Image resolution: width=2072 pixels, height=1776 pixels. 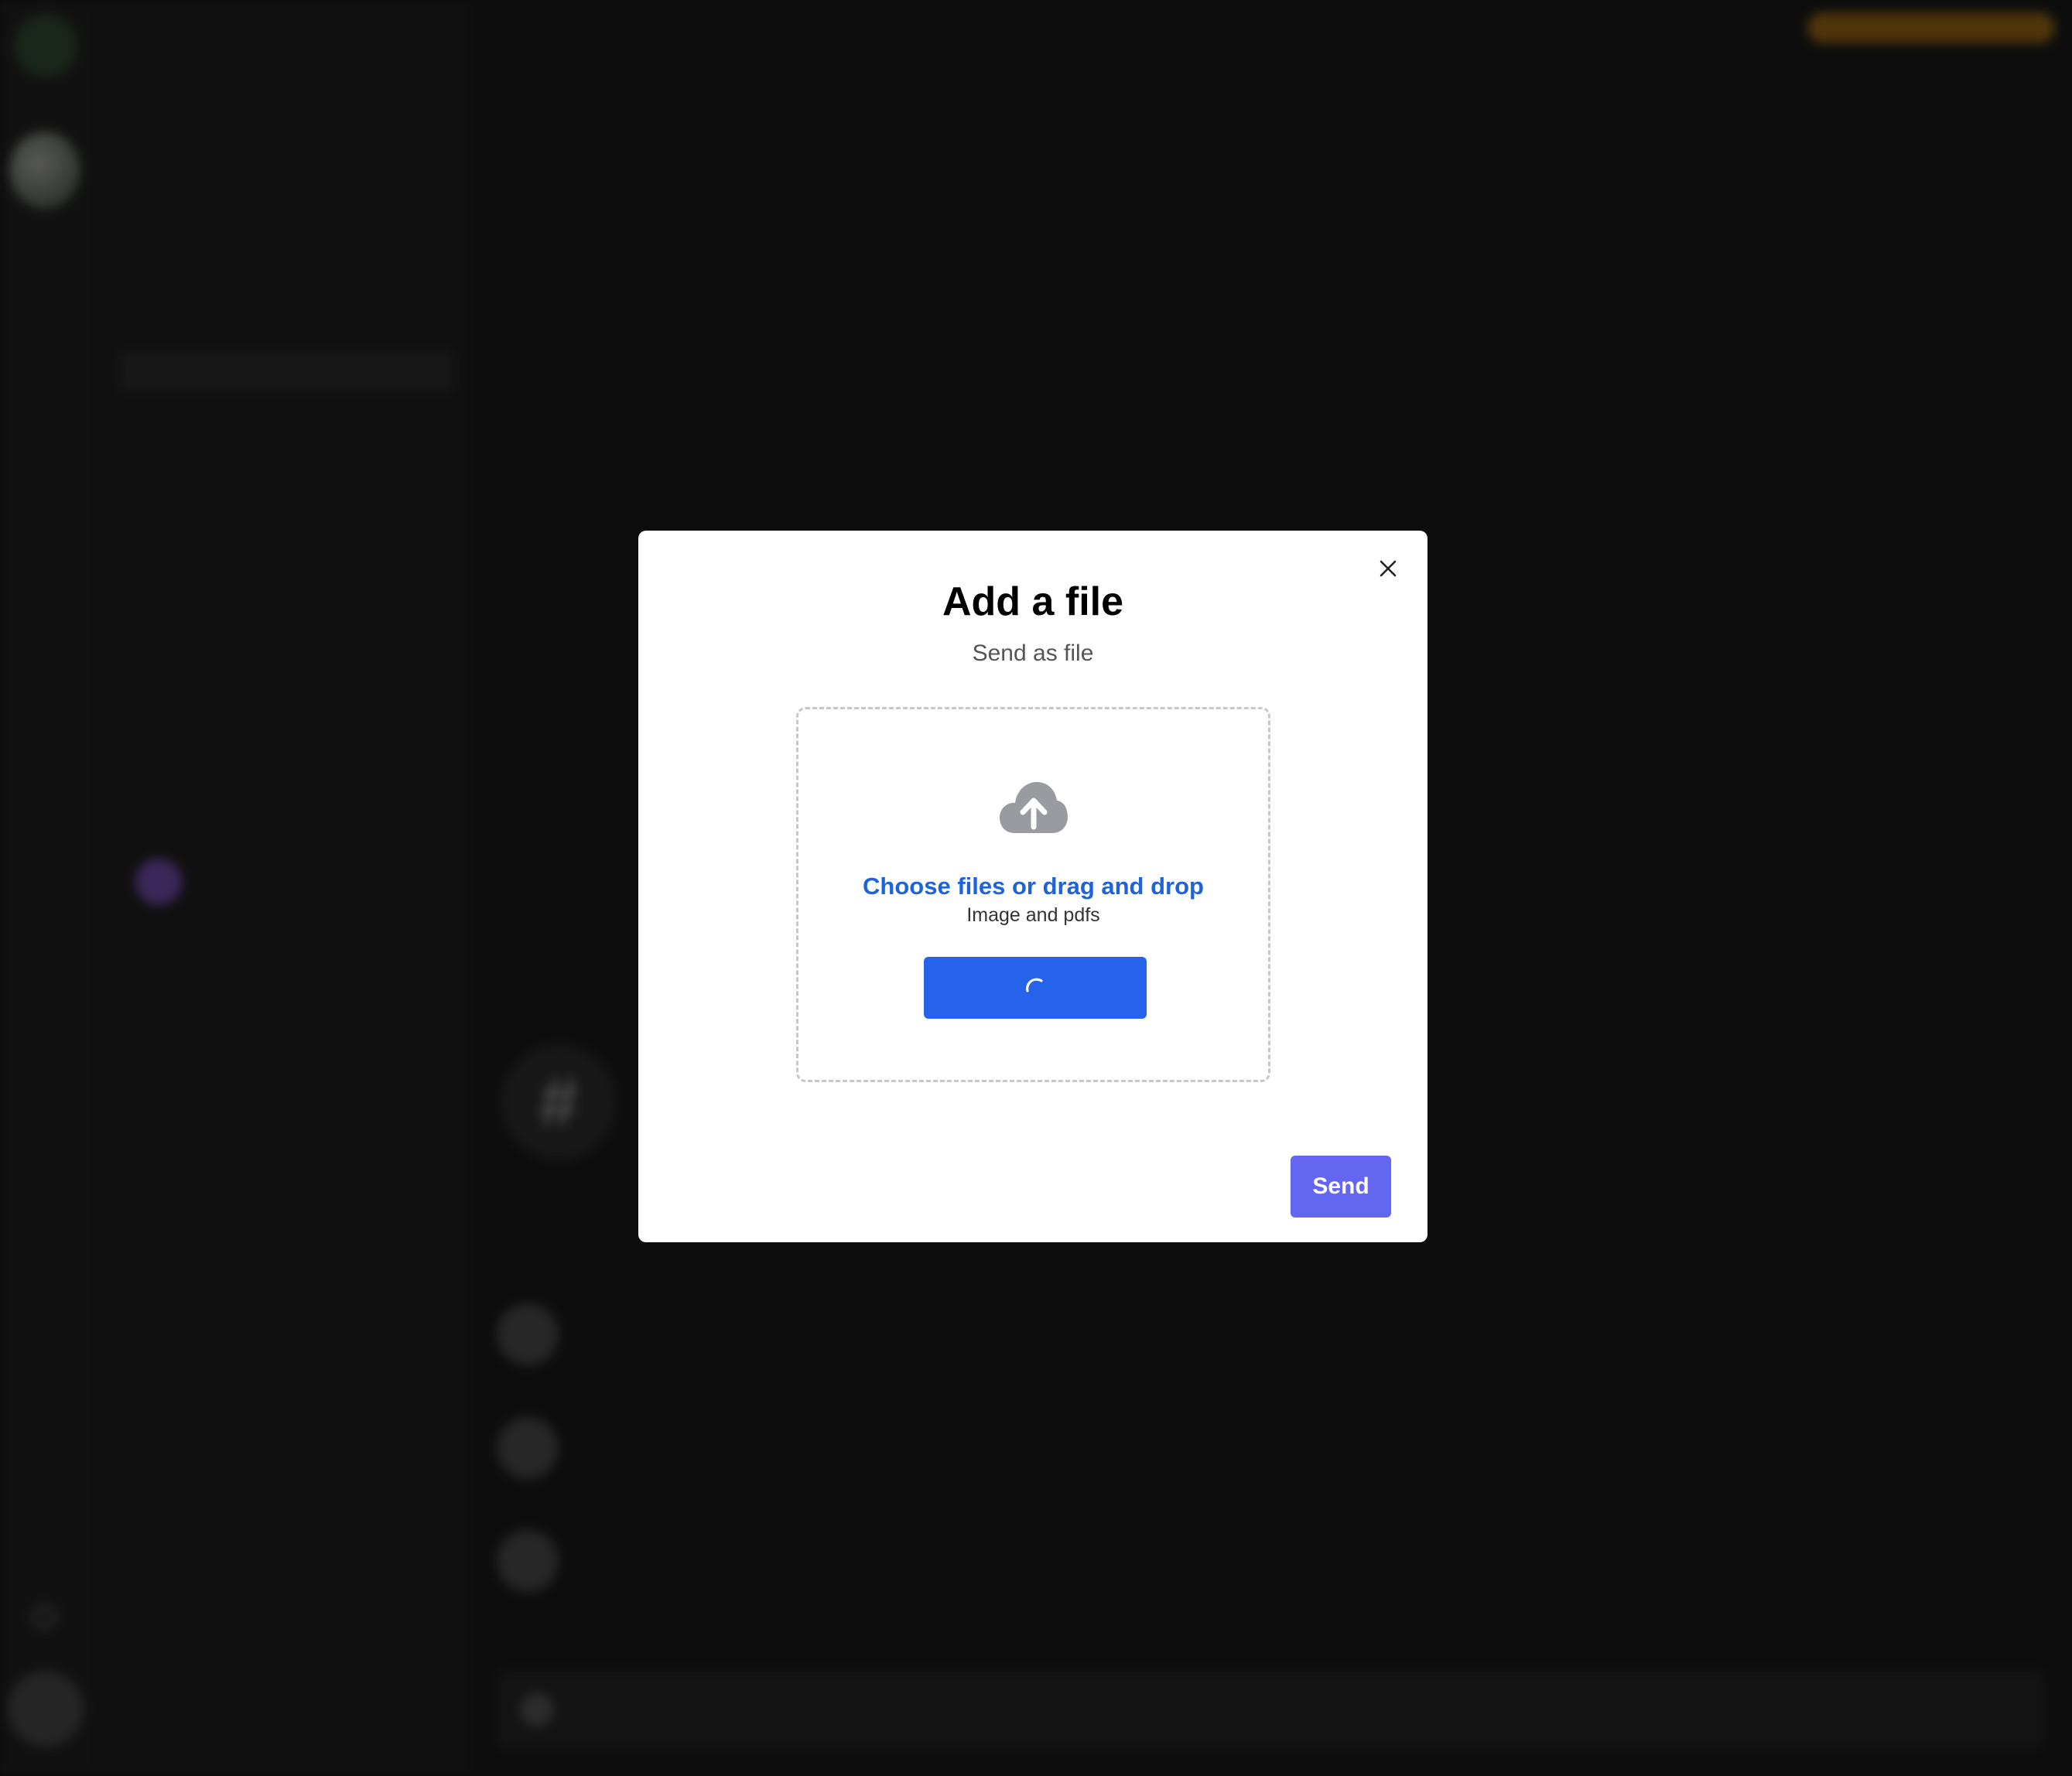 I want to click on modal-subtitle: Send as file, so click(x=1033, y=653).